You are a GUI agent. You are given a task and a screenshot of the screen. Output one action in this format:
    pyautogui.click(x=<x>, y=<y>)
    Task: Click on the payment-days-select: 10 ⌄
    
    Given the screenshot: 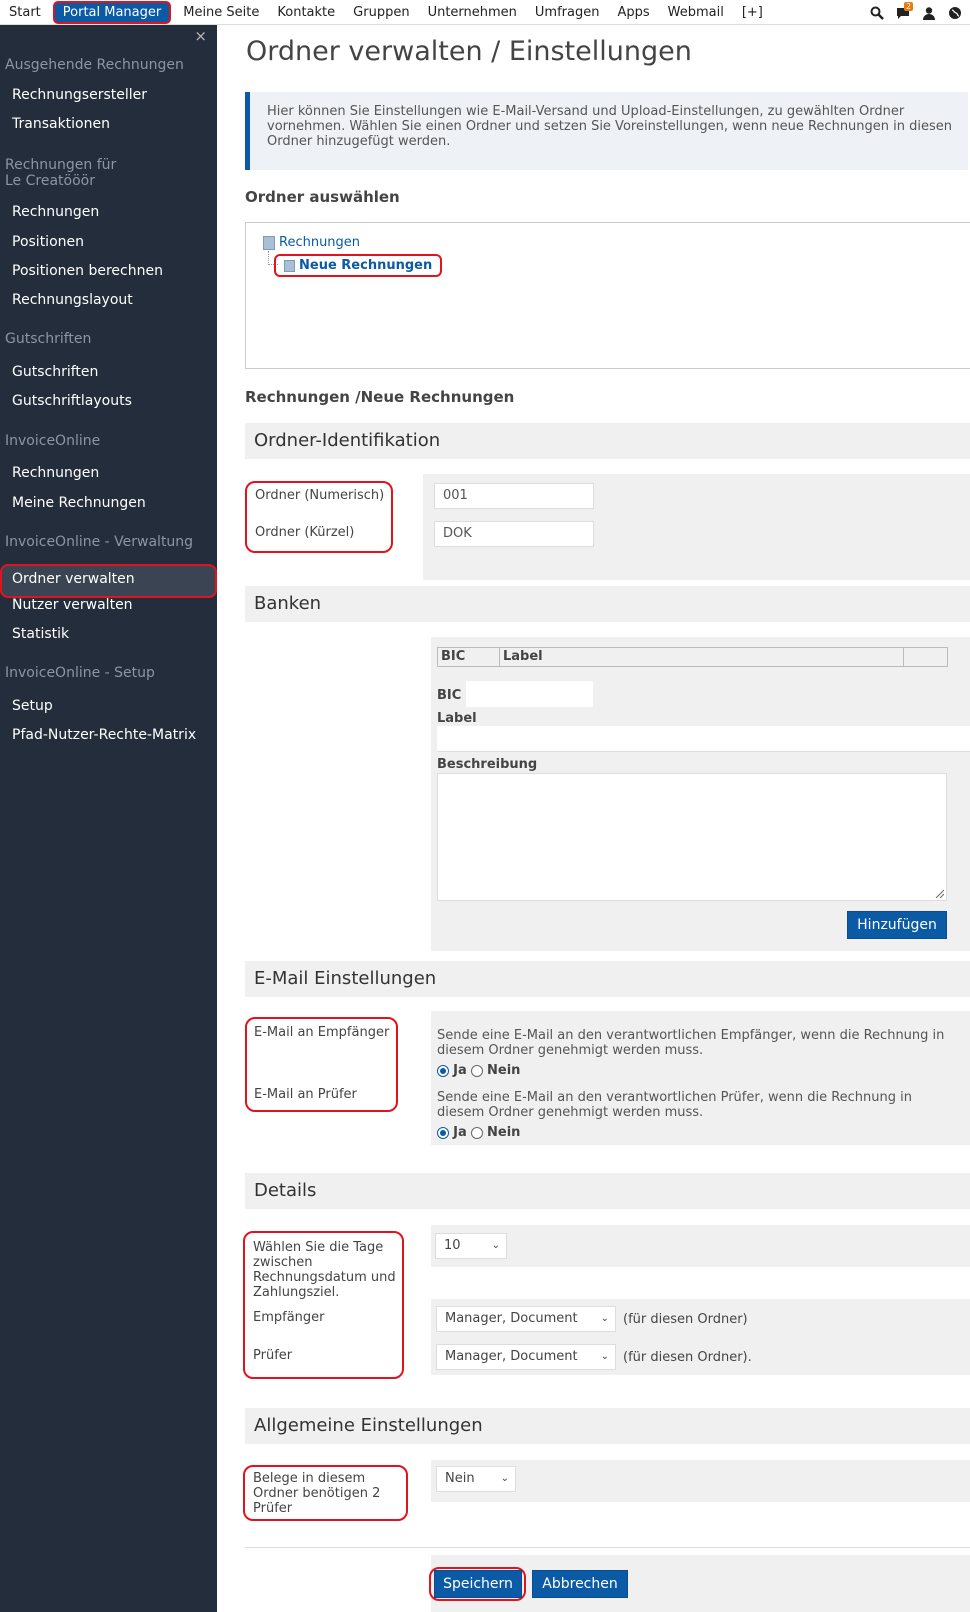 What is the action you would take?
    pyautogui.click(x=471, y=1246)
    